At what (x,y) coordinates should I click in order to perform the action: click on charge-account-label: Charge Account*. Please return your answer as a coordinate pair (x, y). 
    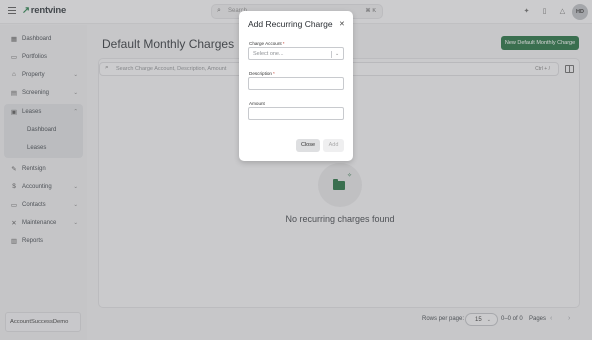
    Looking at the image, I should click on (267, 43).